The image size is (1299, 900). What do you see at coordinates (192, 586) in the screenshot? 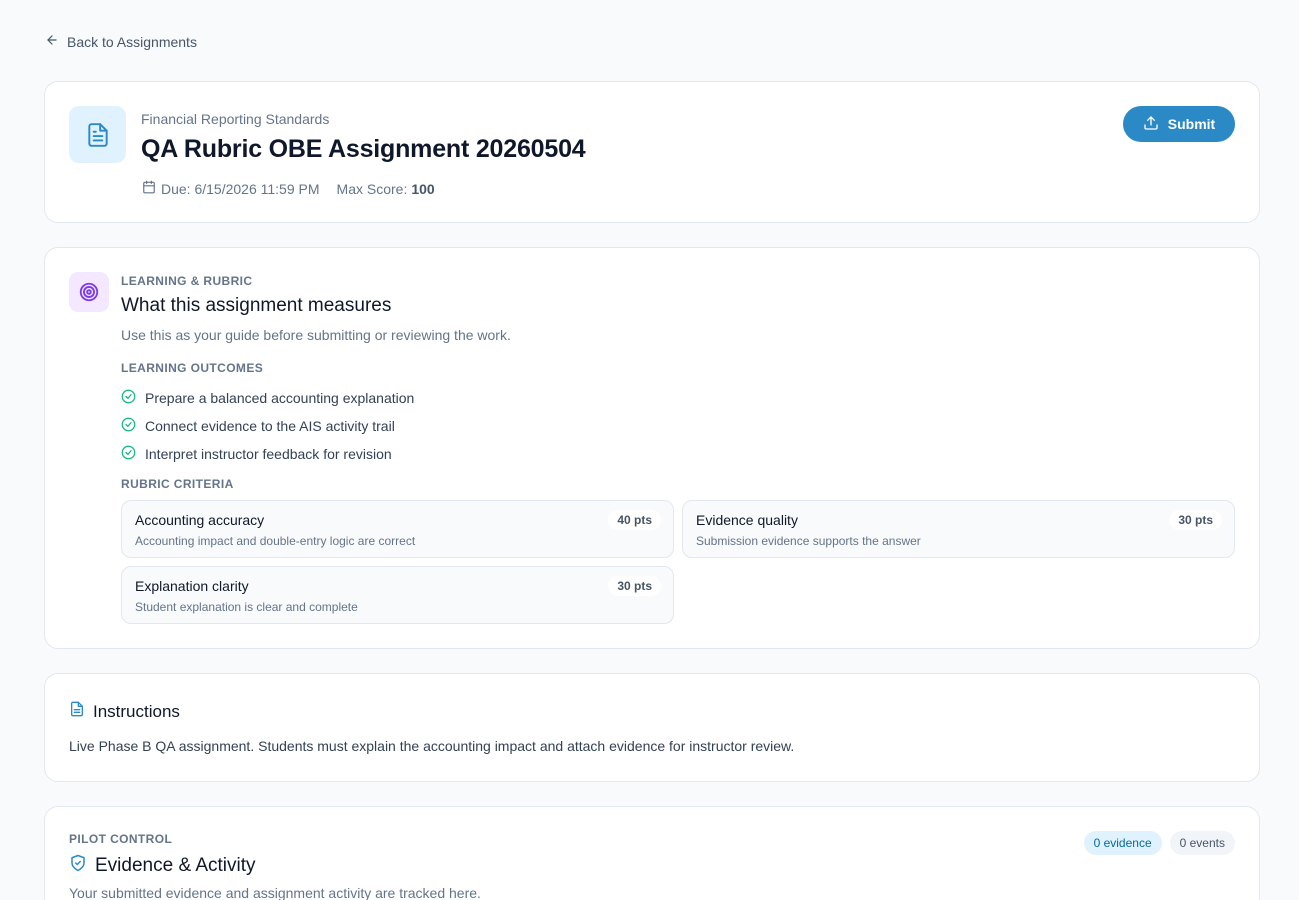
I see `criterion-name: Explanation clarity` at bounding box center [192, 586].